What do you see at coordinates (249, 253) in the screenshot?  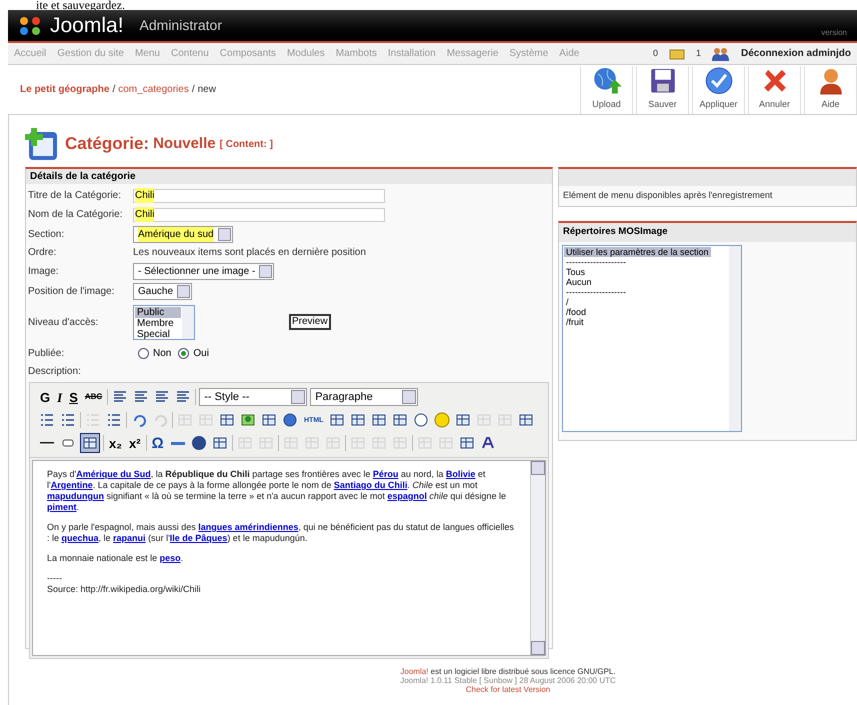 I see `field-value: Les nouveaux items sont placés en dernière position` at bounding box center [249, 253].